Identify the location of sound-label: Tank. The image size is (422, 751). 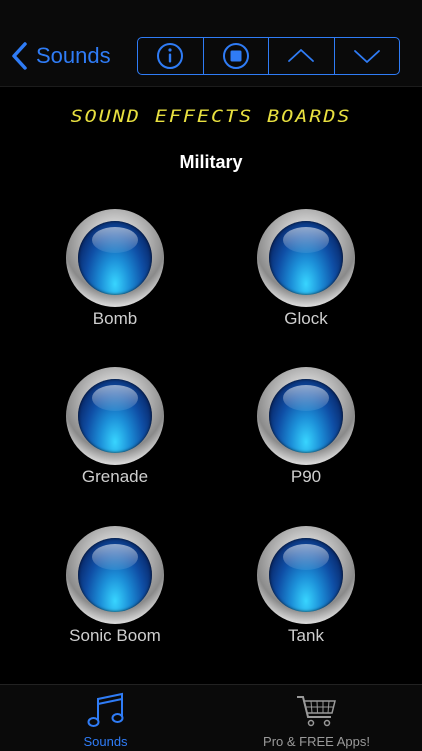
(306, 635).